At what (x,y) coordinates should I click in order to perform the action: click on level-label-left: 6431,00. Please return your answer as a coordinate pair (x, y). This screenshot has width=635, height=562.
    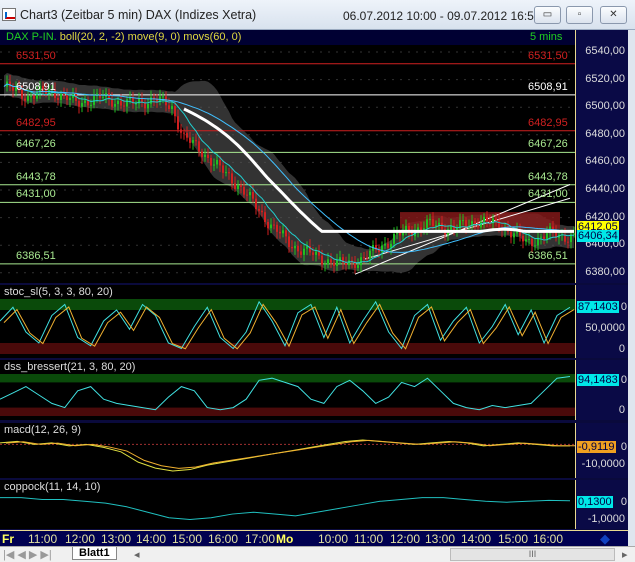
    Looking at the image, I should click on (36, 194).